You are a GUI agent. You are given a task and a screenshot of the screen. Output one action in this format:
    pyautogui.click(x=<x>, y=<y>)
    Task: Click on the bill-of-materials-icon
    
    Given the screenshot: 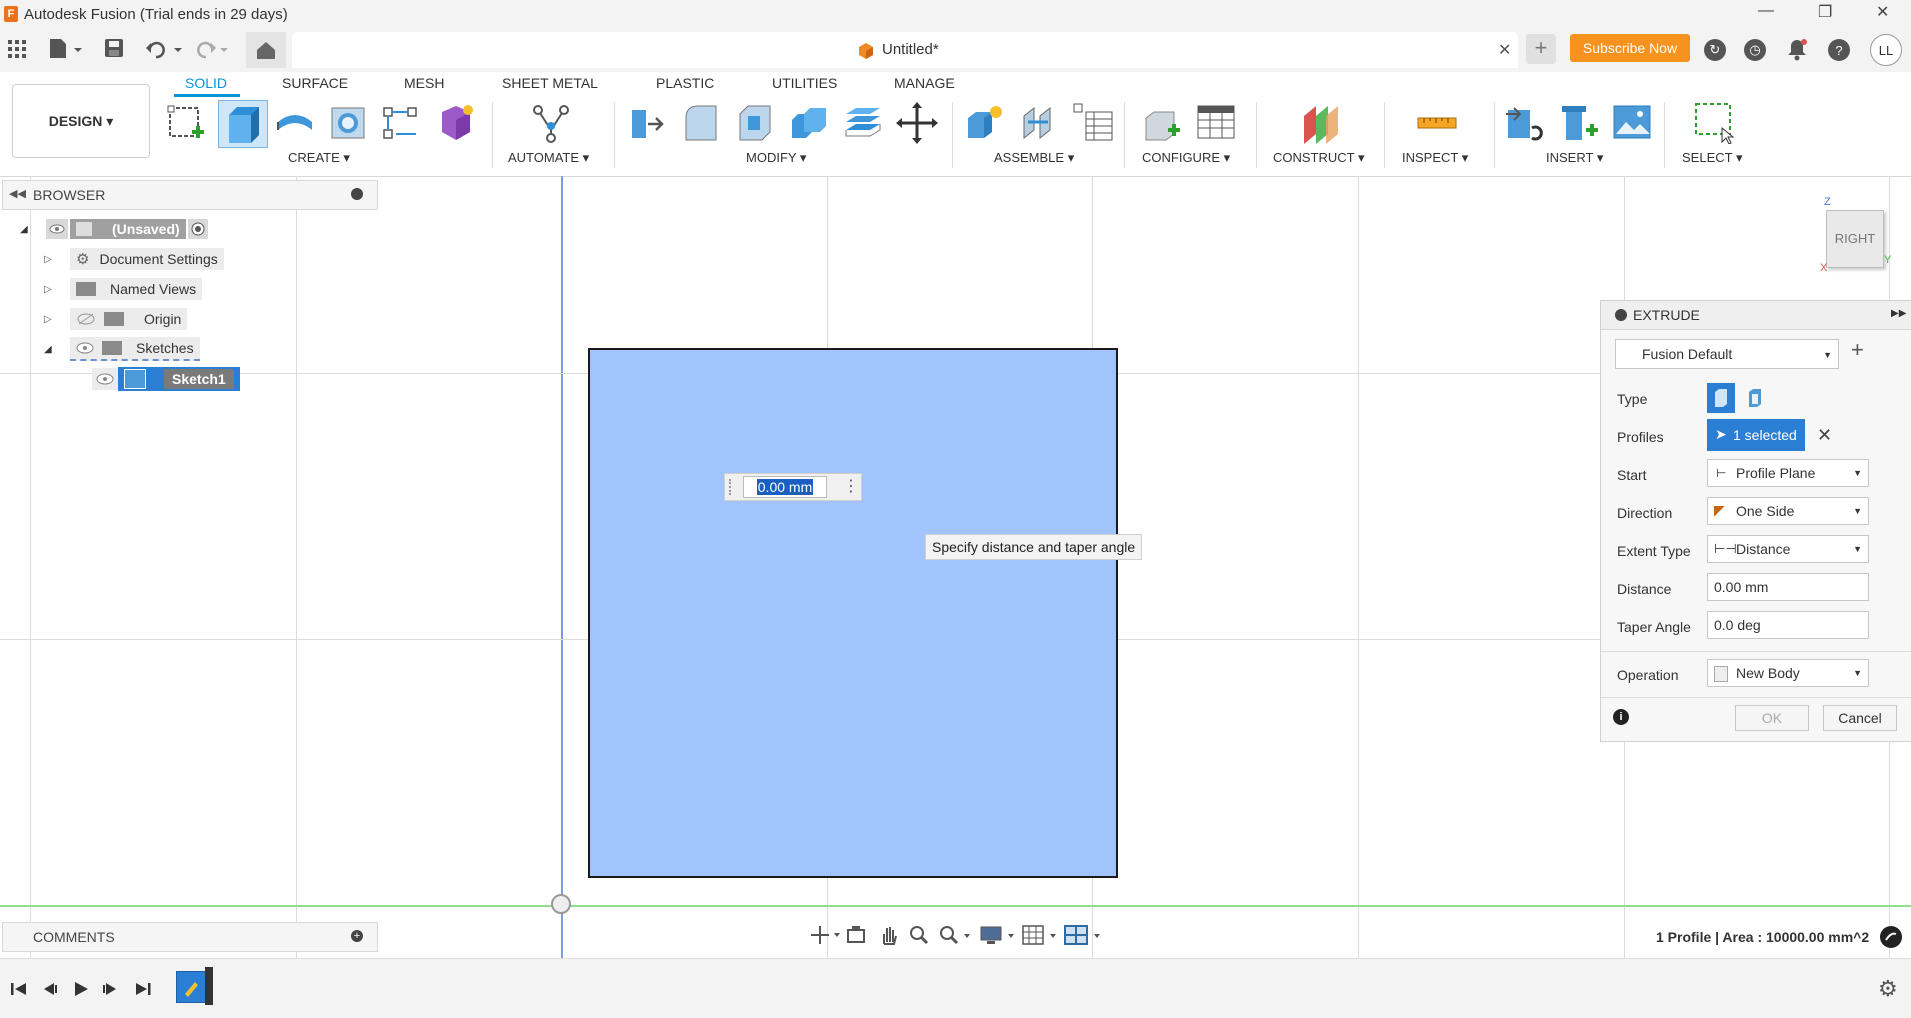 What is the action you would take?
    pyautogui.click(x=1093, y=123)
    